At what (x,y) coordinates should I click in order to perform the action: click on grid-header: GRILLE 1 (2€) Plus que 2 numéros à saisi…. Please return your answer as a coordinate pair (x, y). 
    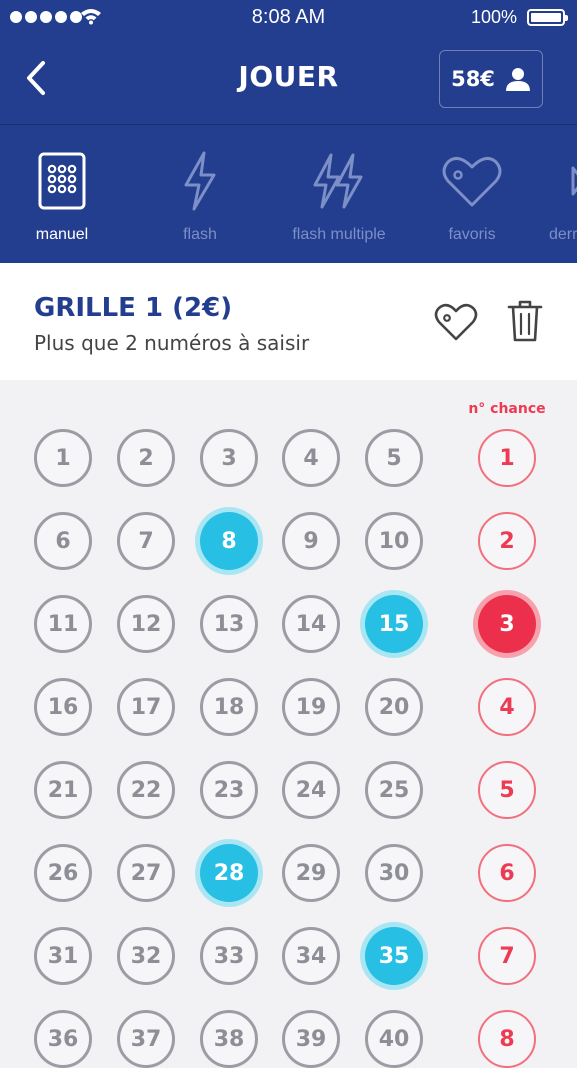
    Looking at the image, I should click on (288, 321).